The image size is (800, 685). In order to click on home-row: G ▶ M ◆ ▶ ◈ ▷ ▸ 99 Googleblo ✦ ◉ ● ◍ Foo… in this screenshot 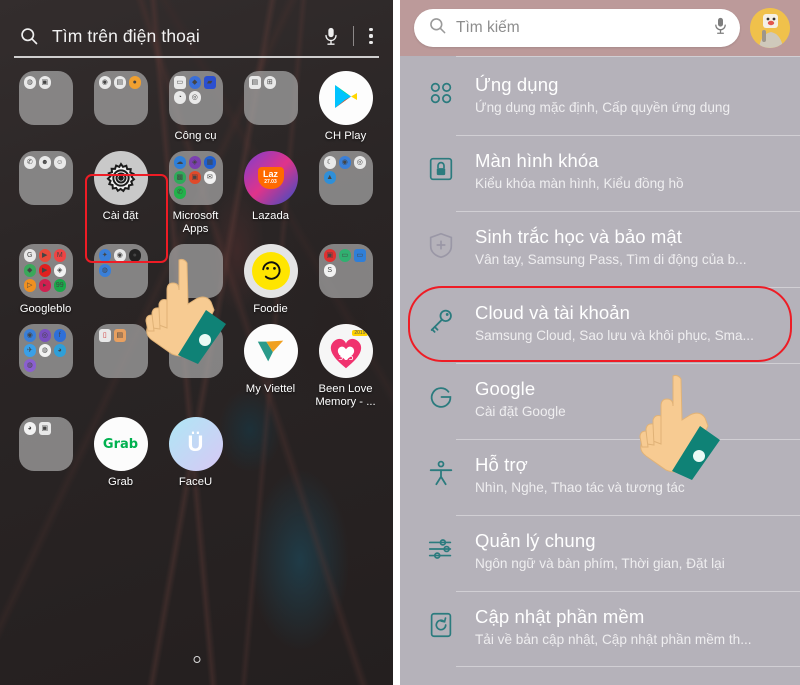, I will do `click(196, 280)`.